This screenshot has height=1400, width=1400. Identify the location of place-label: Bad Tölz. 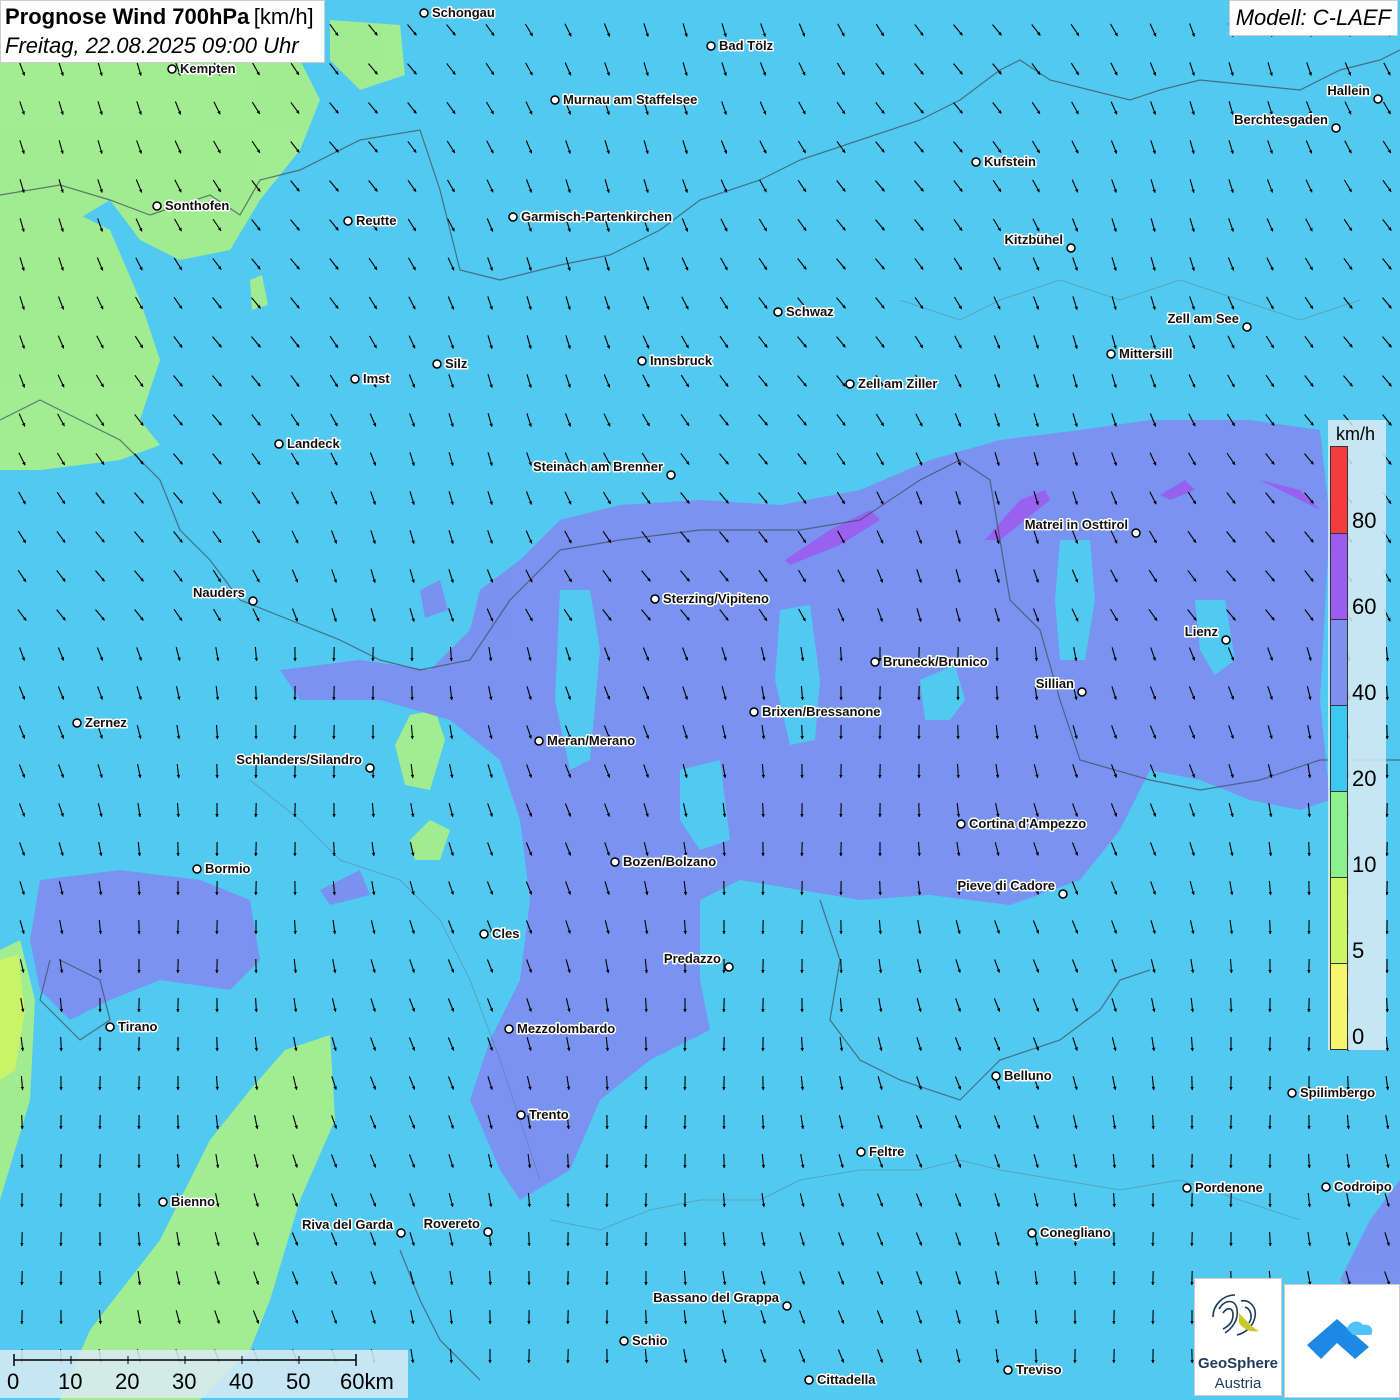
(746, 45).